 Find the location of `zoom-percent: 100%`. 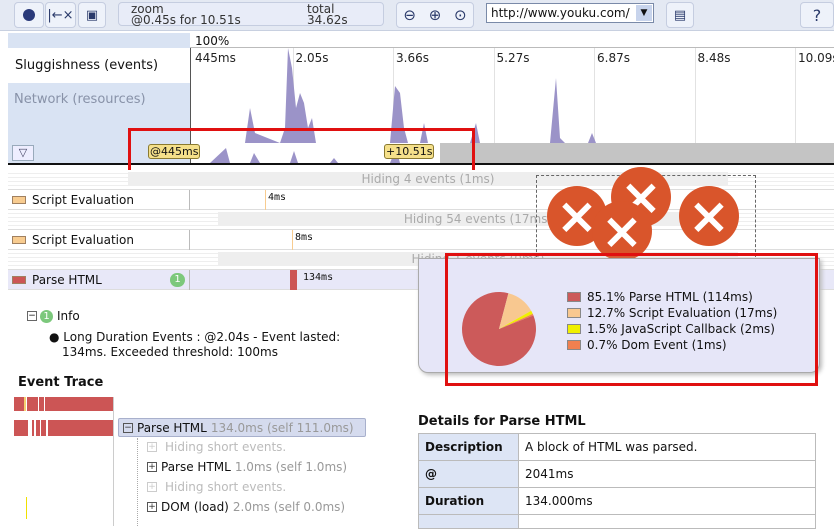

zoom-percent: 100% is located at coordinates (212, 41).